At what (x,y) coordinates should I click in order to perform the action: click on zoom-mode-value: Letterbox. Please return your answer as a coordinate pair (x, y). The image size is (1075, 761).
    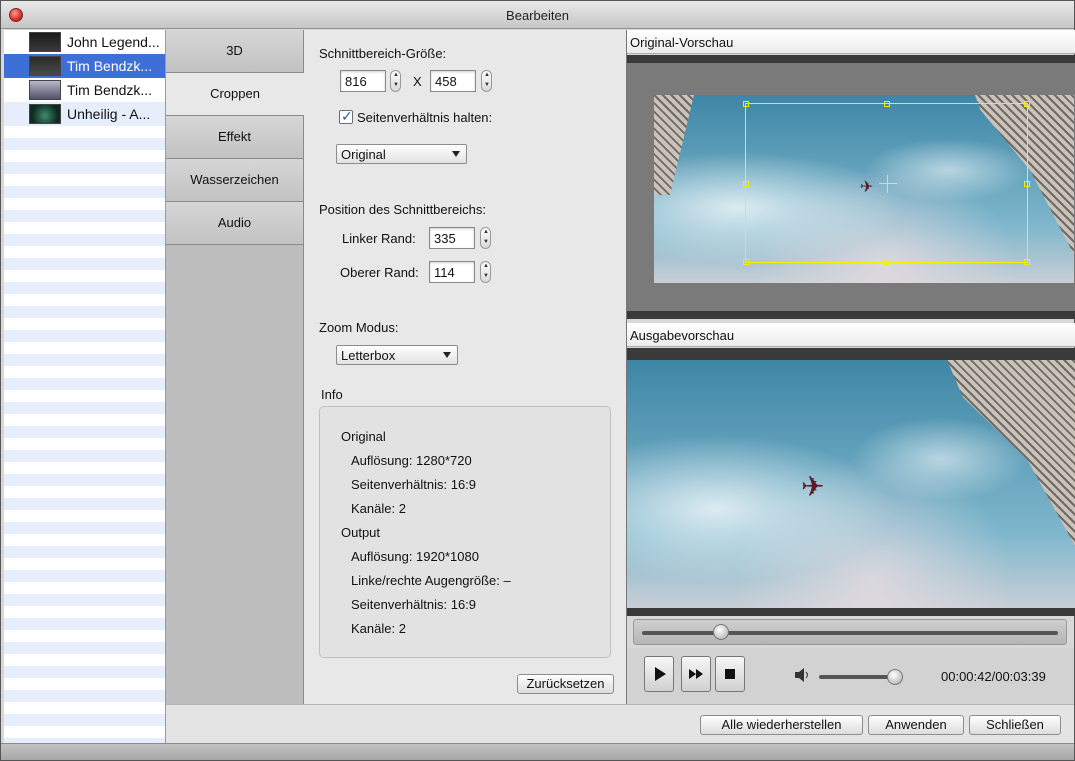
    Looking at the image, I should click on (368, 355).